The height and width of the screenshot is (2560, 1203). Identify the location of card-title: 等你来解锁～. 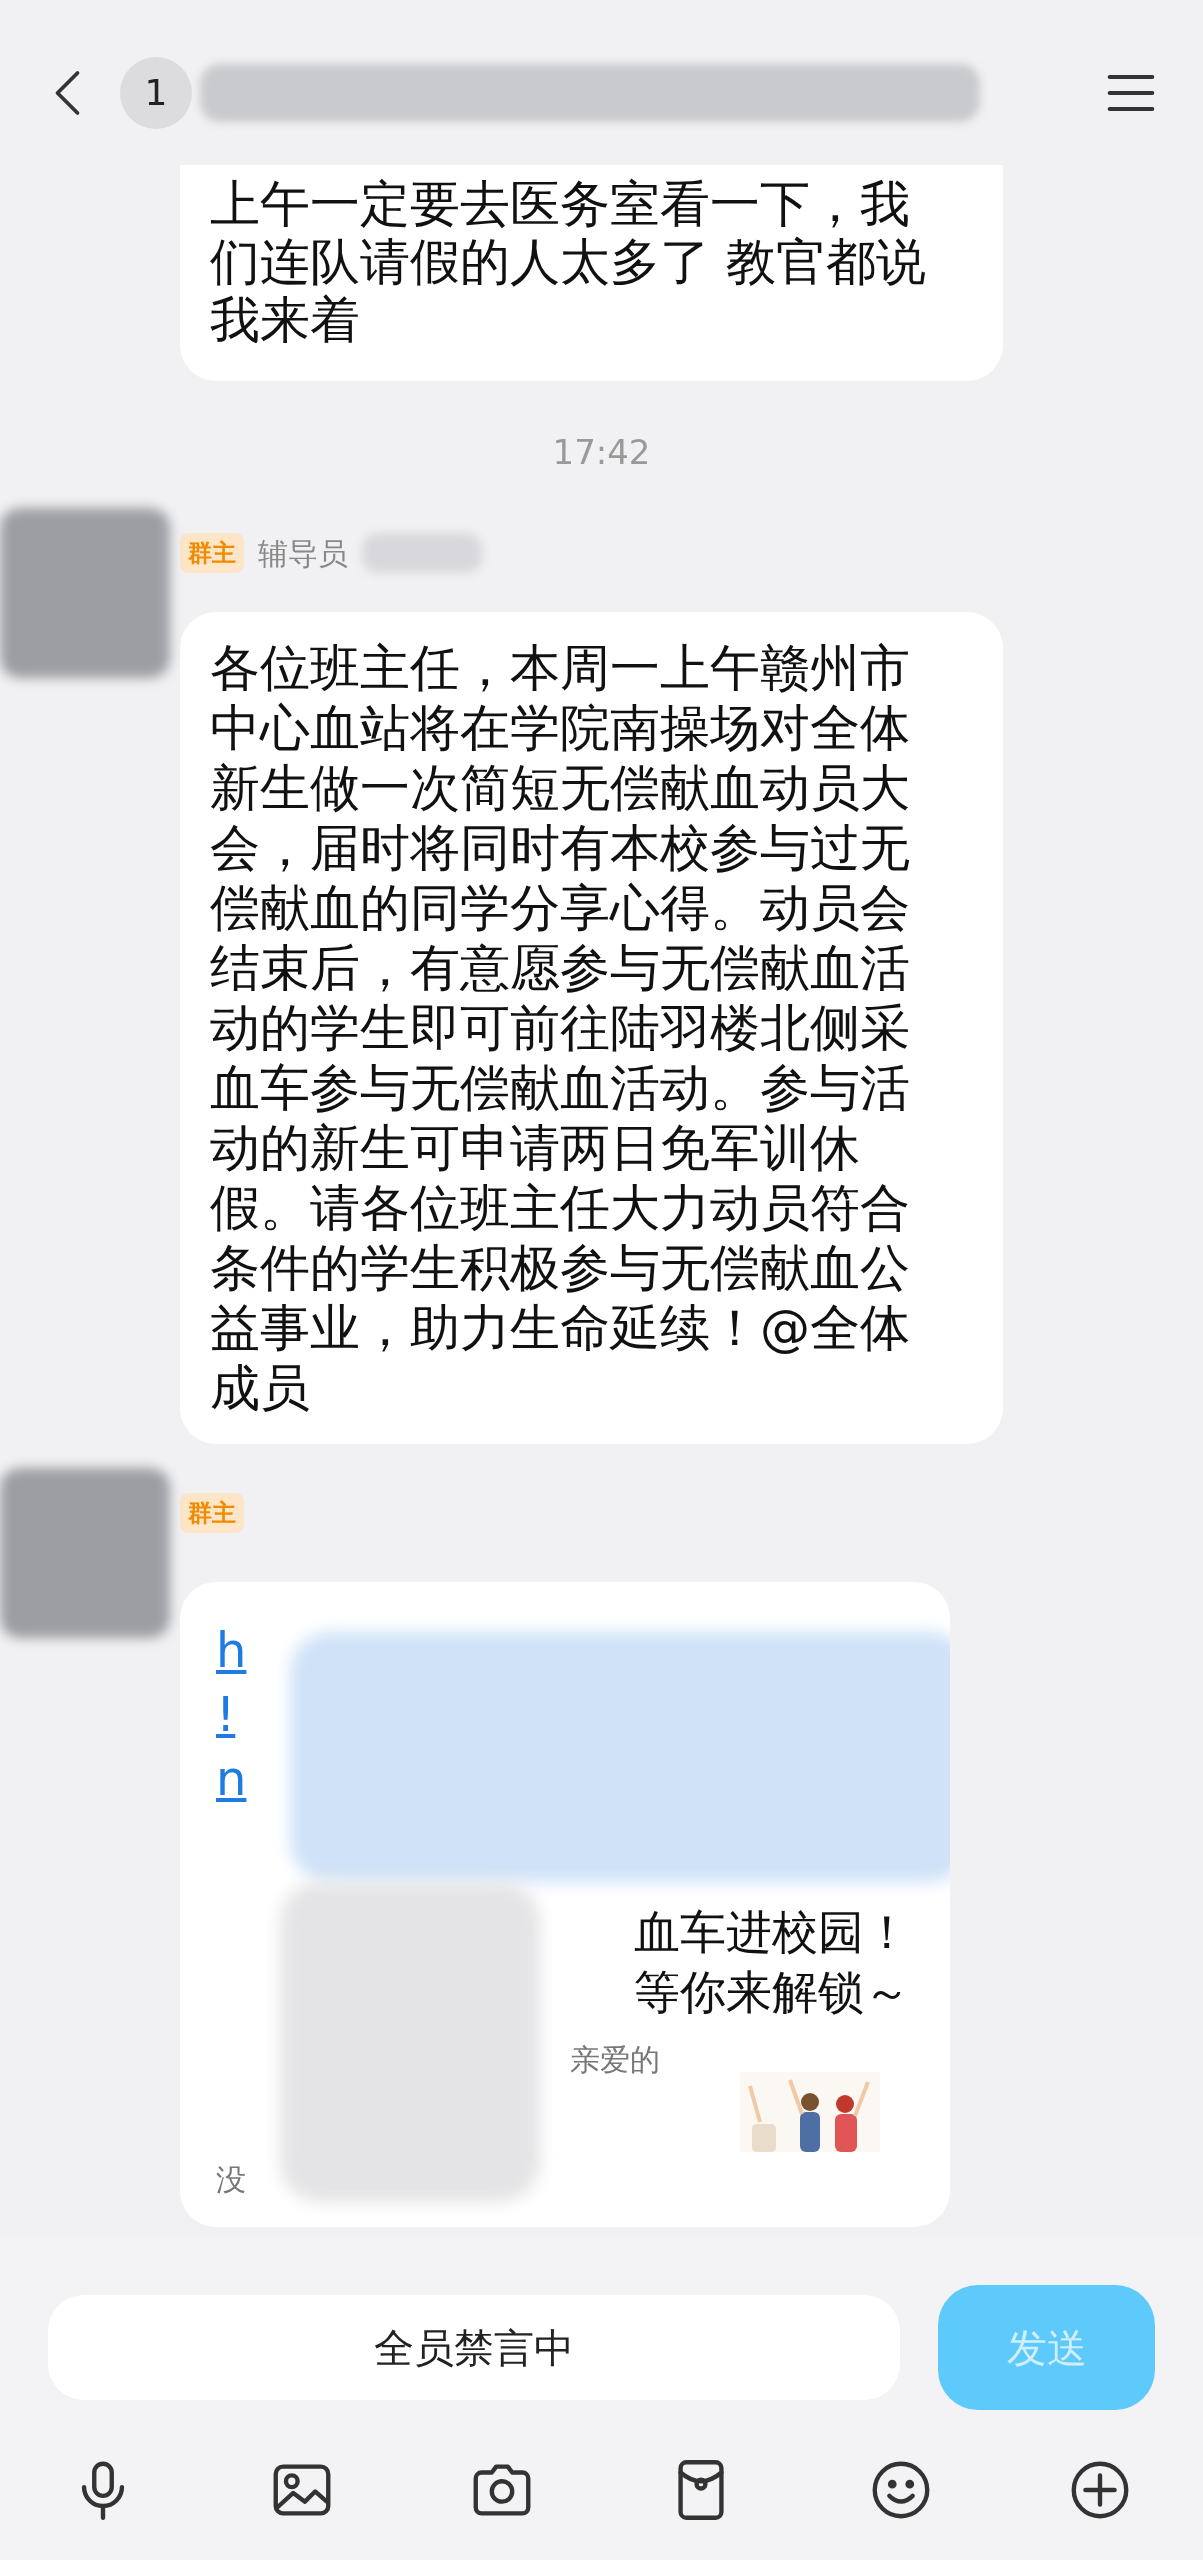
(772, 1992).